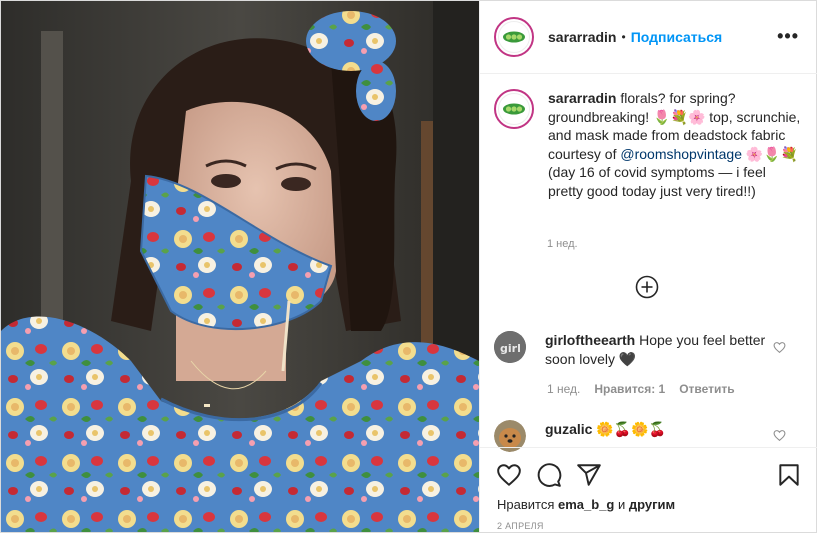  I want to click on plus-circle-icon, so click(647, 287).